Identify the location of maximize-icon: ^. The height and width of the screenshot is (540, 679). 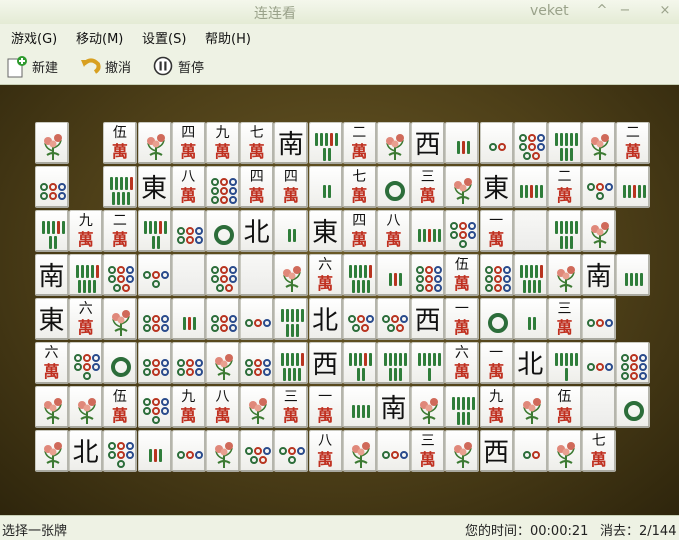
(602, 11).